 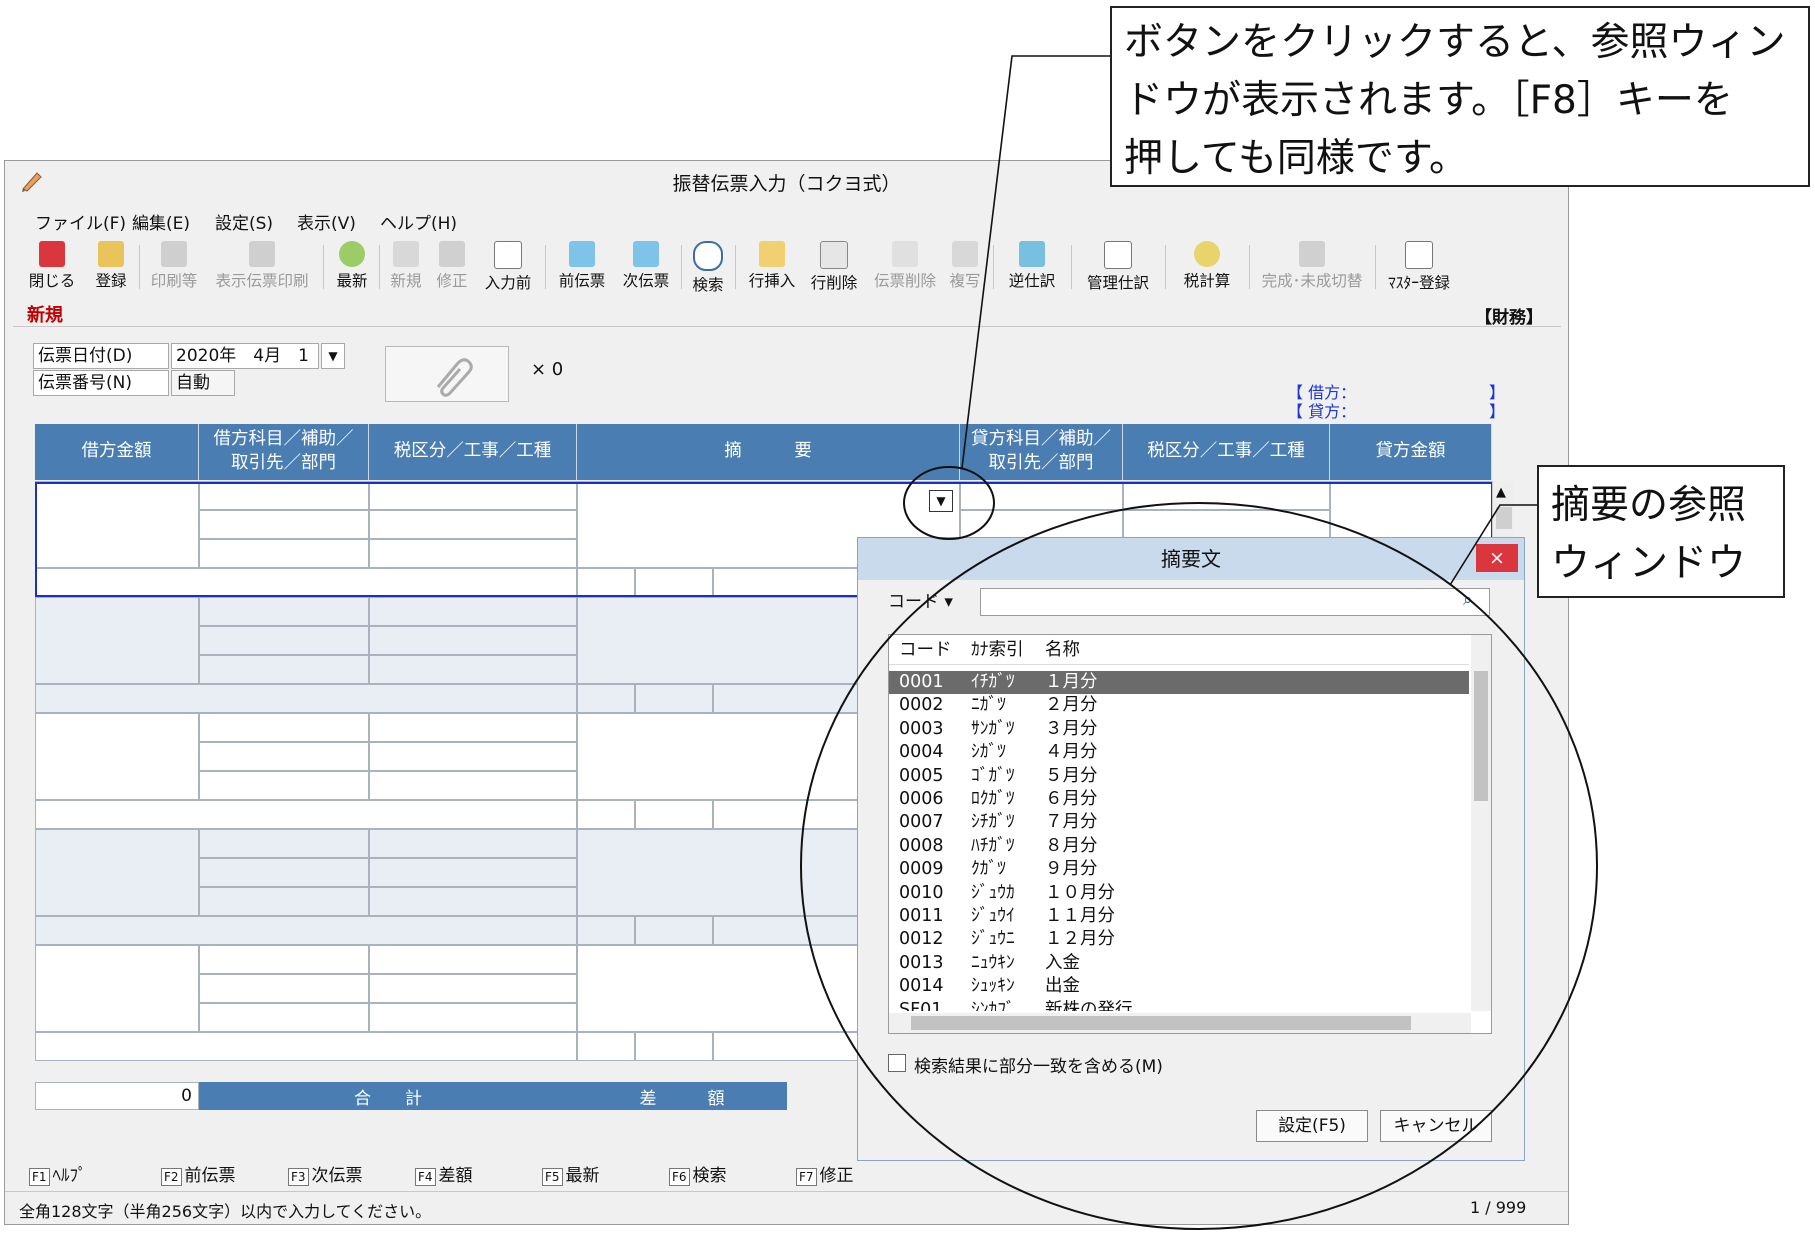 What do you see at coordinates (646, 266) in the screenshot?
I see `next-slip-button: 次伝票` at bounding box center [646, 266].